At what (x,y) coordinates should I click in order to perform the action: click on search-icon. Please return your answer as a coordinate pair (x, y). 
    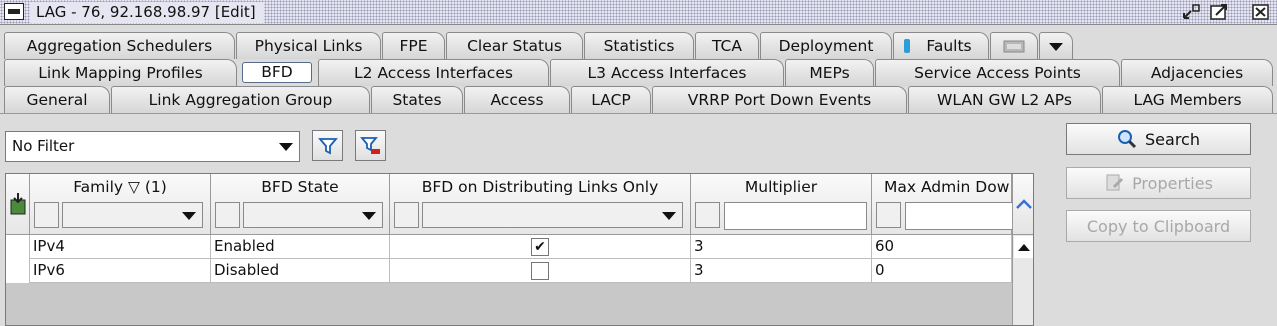
    Looking at the image, I should click on (1127, 139).